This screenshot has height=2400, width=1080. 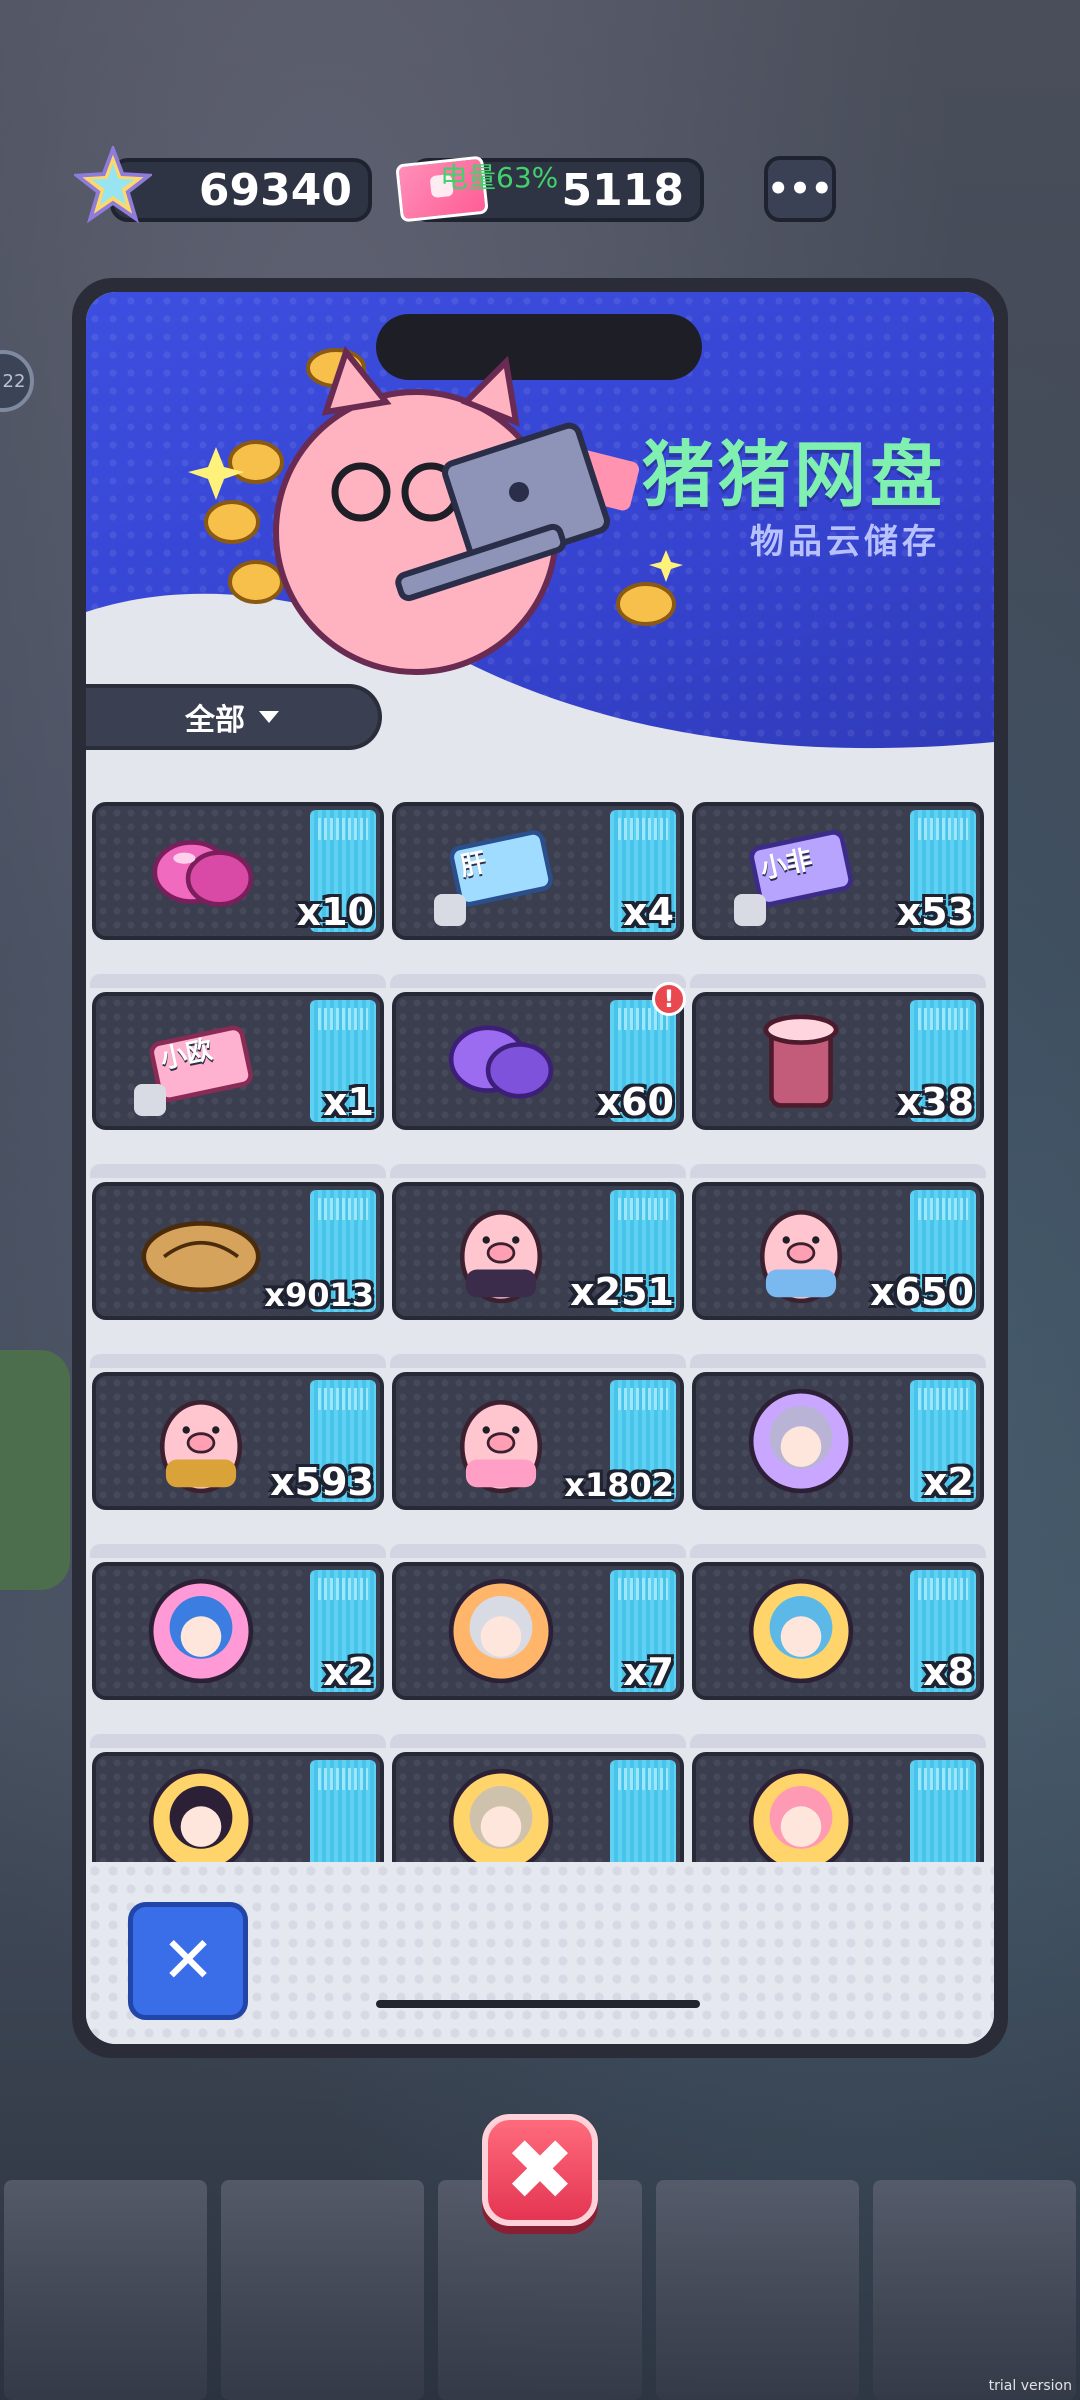 I want to click on item-count: x38, so click(x=935, y=1102).